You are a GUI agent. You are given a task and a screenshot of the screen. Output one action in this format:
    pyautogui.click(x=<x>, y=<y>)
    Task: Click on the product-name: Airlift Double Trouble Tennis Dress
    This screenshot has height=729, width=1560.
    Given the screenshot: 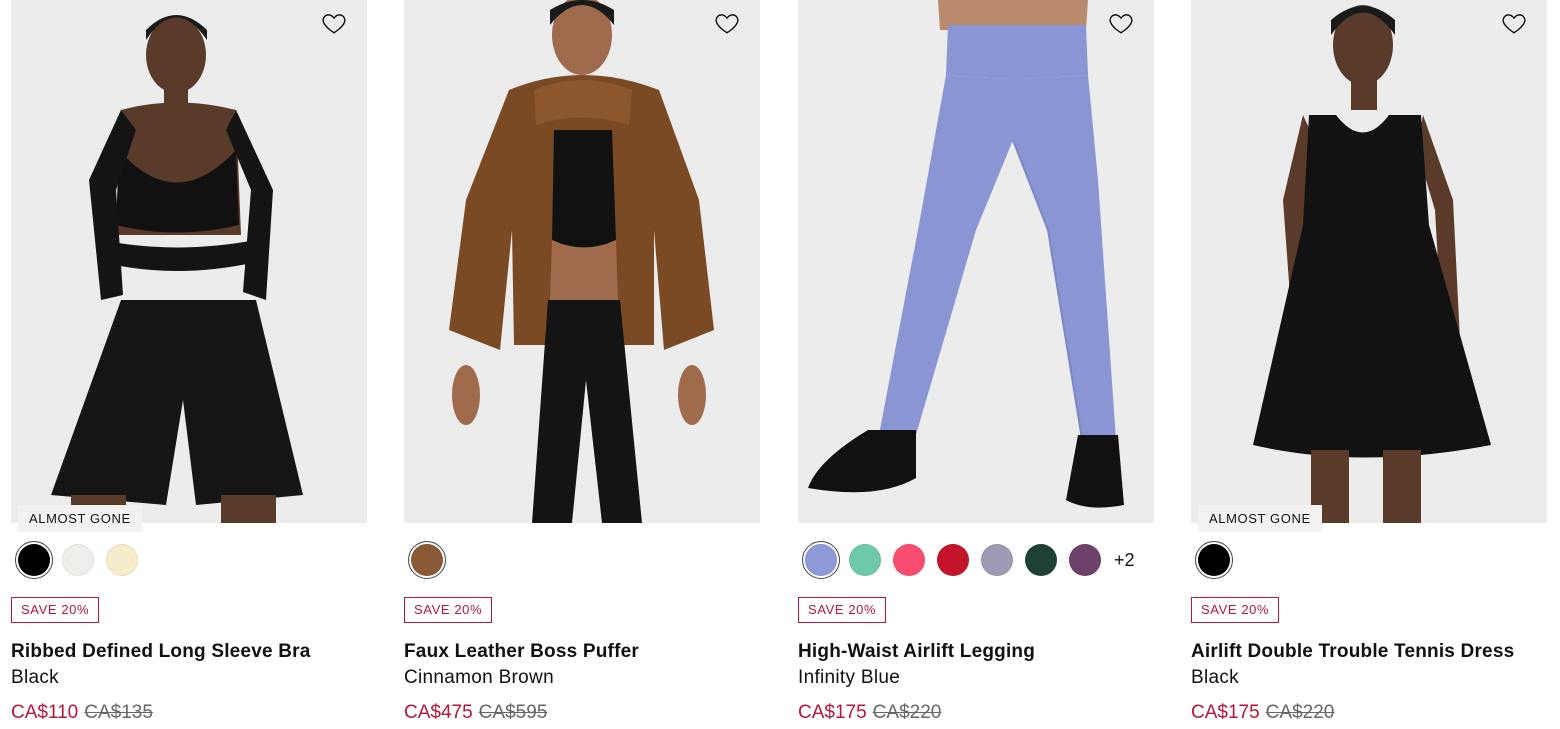 What is the action you would take?
    pyautogui.click(x=1352, y=652)
    